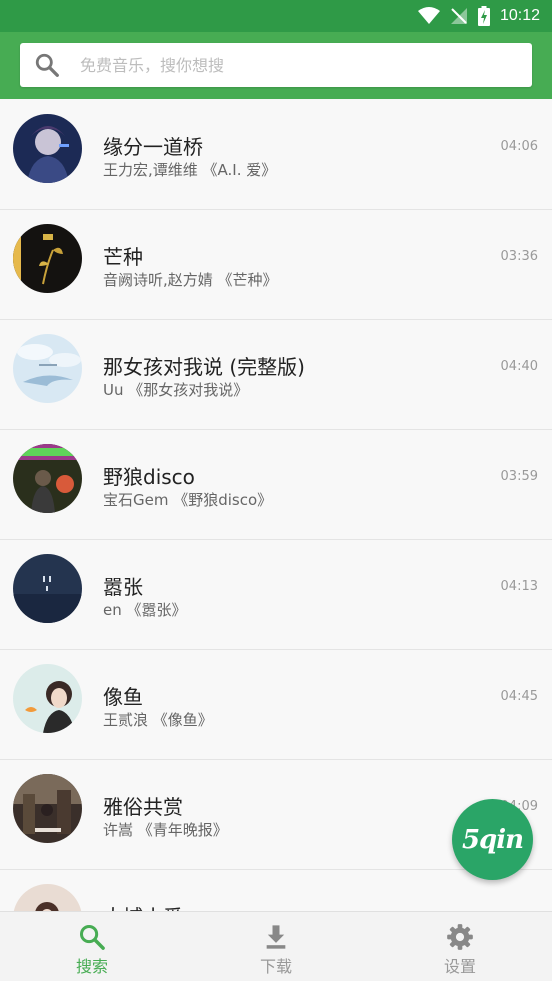 The width and height of the screenshot is (552, 981). What do you see at coordinates (459, 966) in the screenshot?
I see `nav-label: 设置` at bounding box center [459, 966].